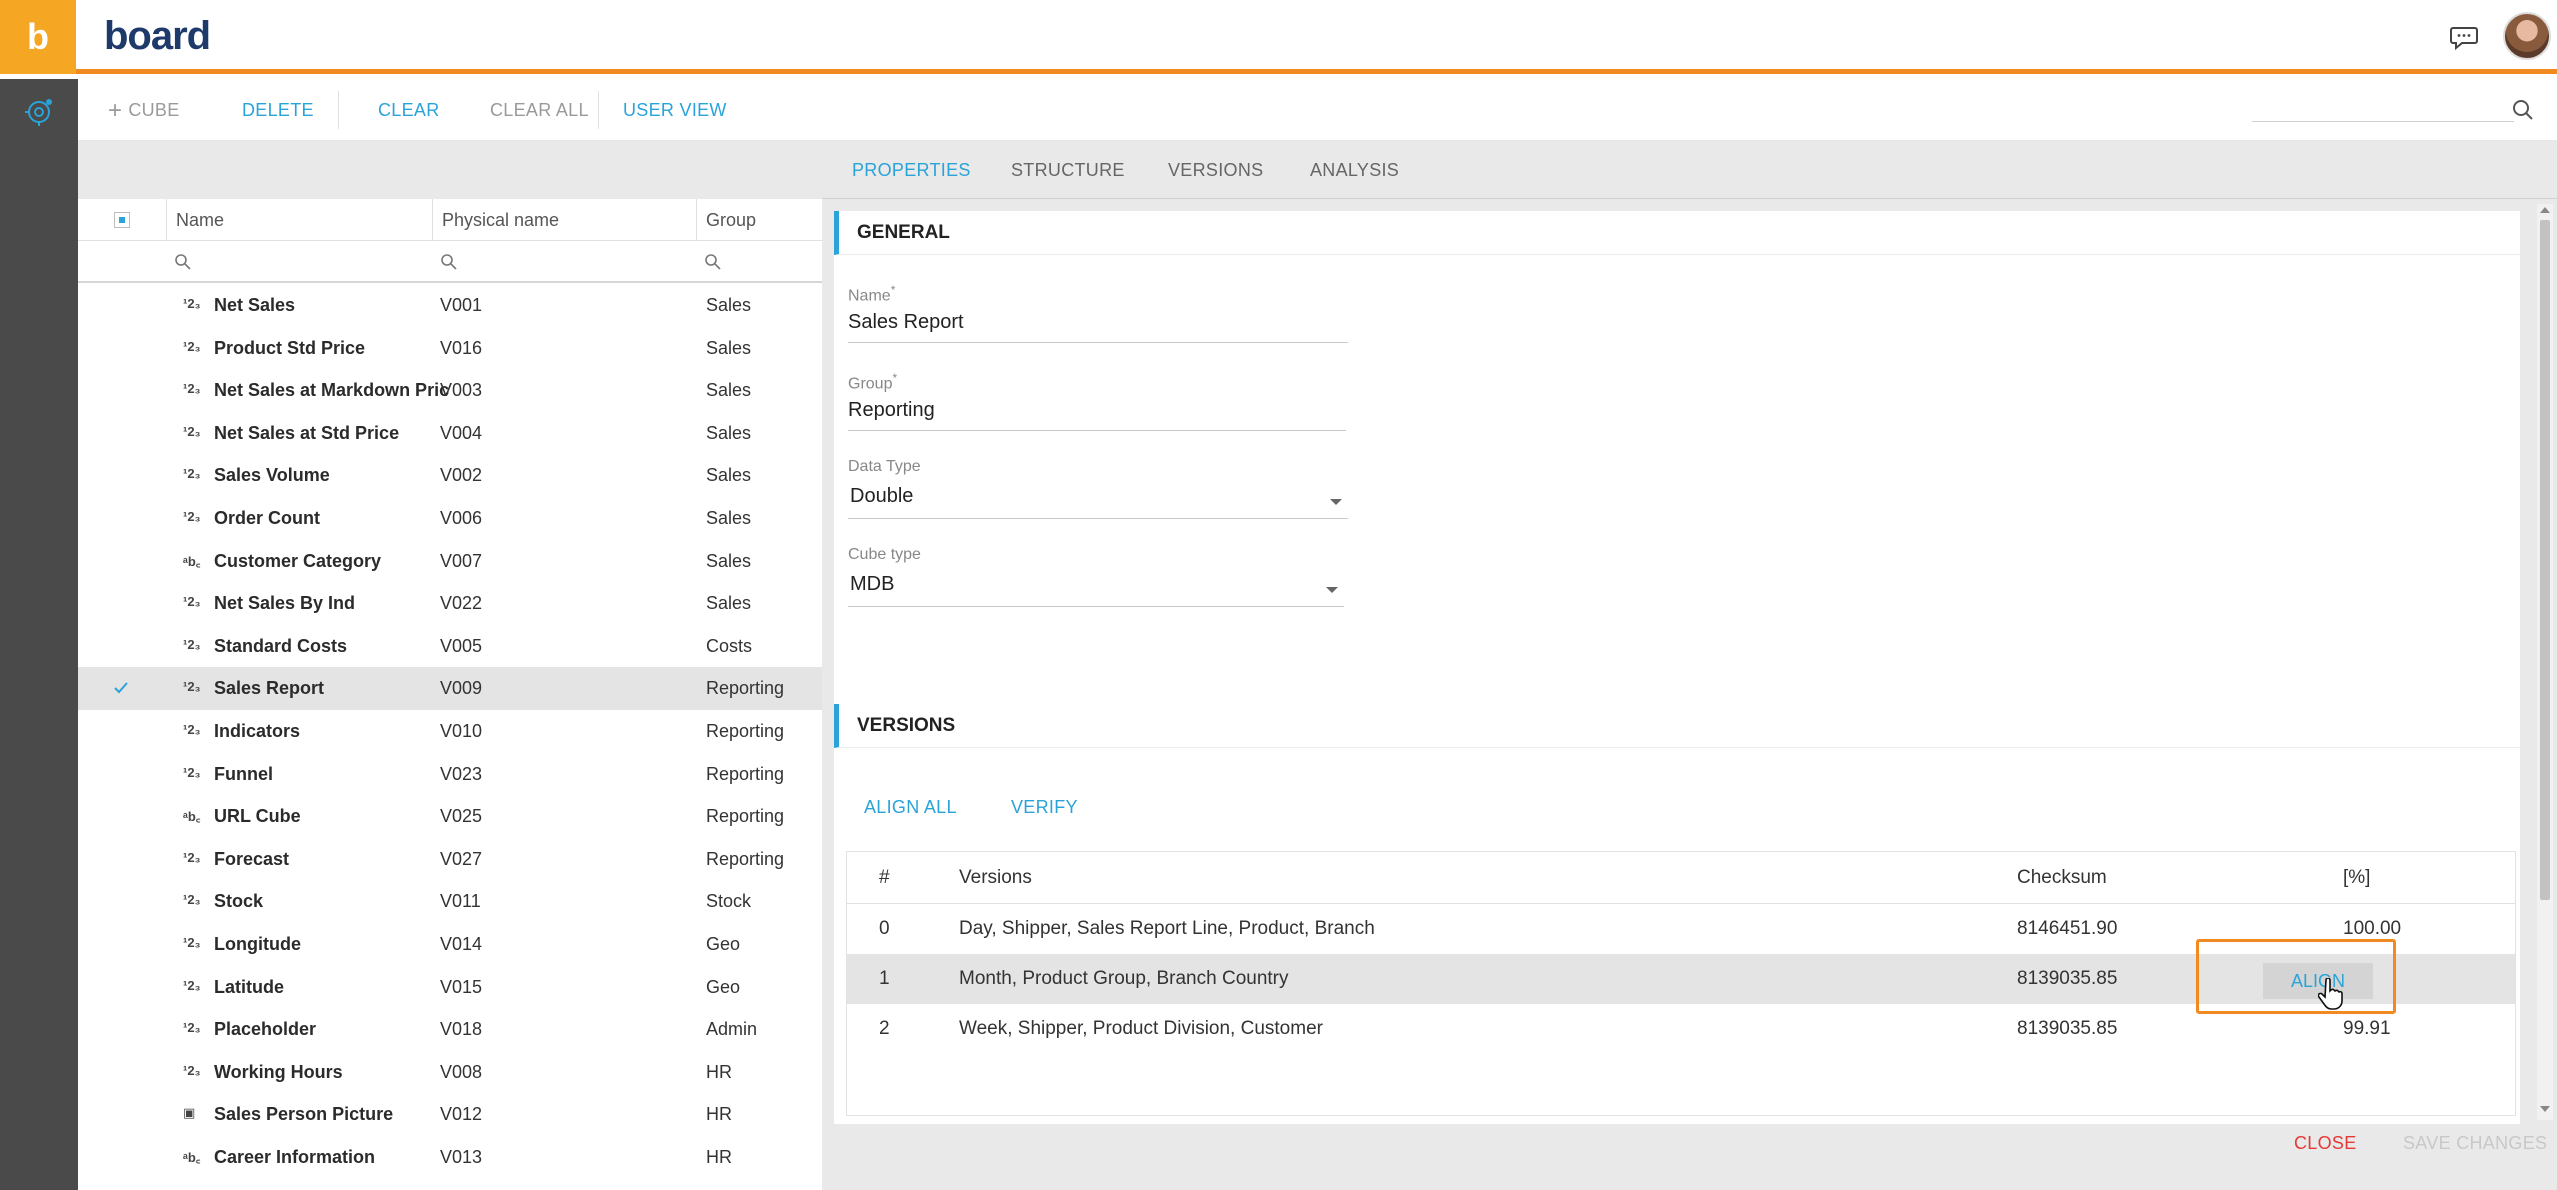 The image size is (2557, 1190). What do you see at coordinates (461, 986) in the screenshot?
I see `cube-physical-name: V015` at bounding box center [461, 986].